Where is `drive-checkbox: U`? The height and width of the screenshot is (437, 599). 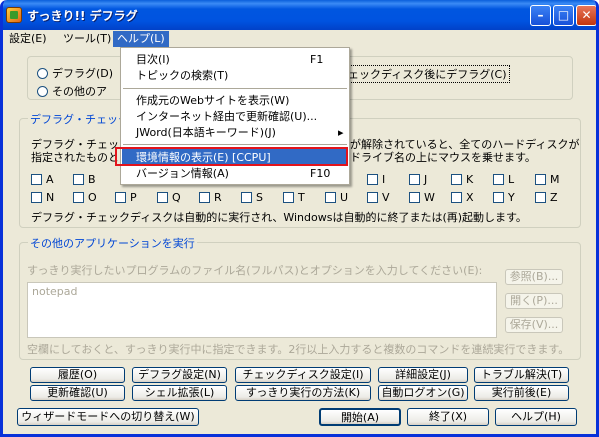 drive-checkbox: U is located at coordinates (336, 197).